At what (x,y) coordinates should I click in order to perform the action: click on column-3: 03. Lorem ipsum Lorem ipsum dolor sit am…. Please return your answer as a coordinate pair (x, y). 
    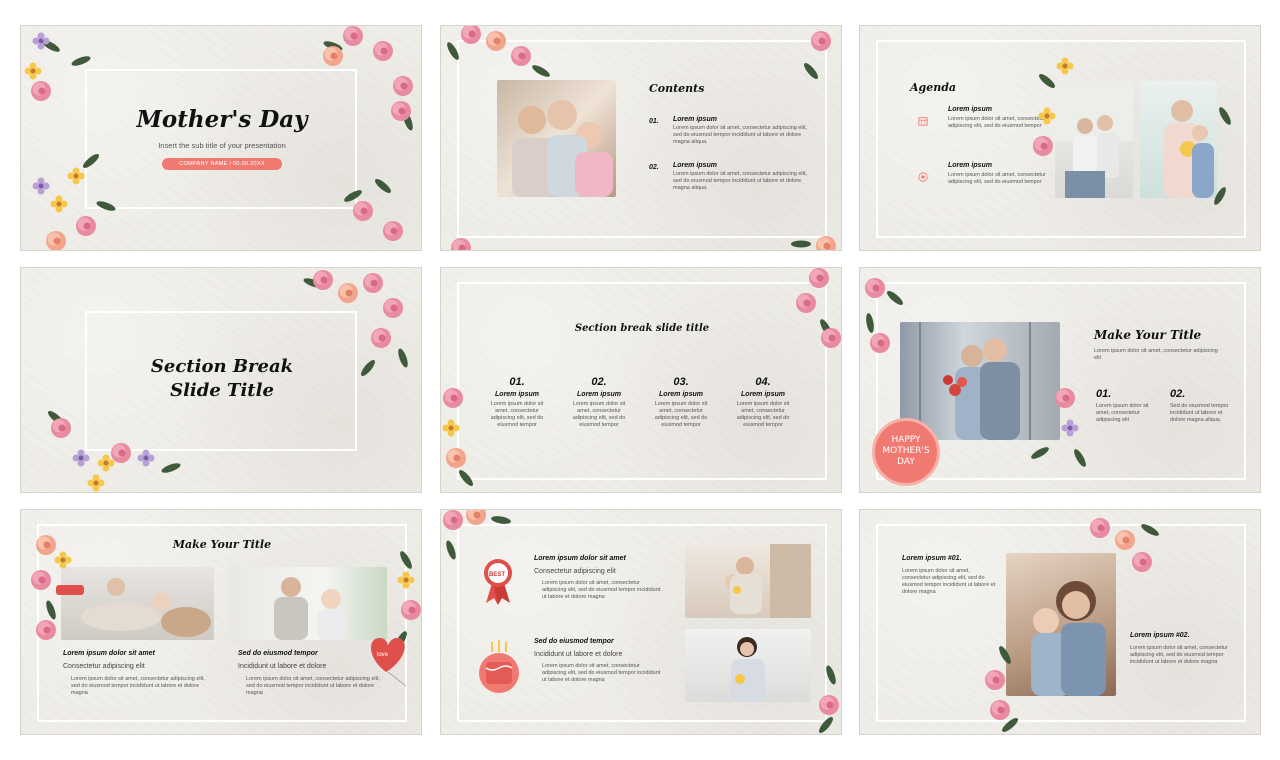
    Looking at the image, I should click on (681, 402).